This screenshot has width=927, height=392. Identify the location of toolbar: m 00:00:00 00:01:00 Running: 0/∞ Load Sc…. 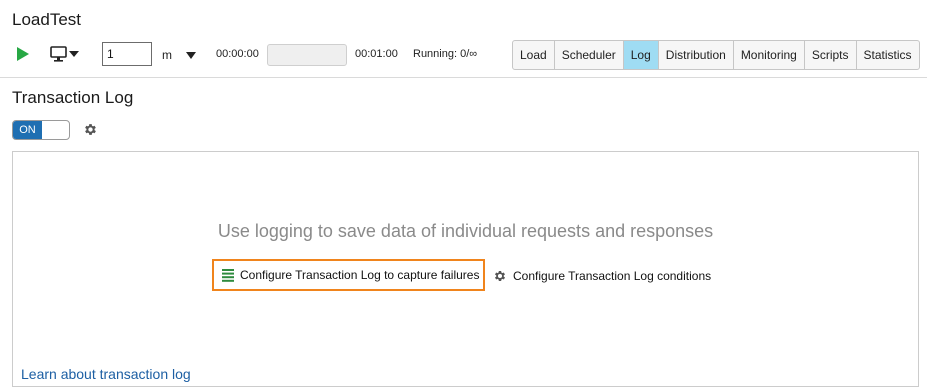
(466, 55).